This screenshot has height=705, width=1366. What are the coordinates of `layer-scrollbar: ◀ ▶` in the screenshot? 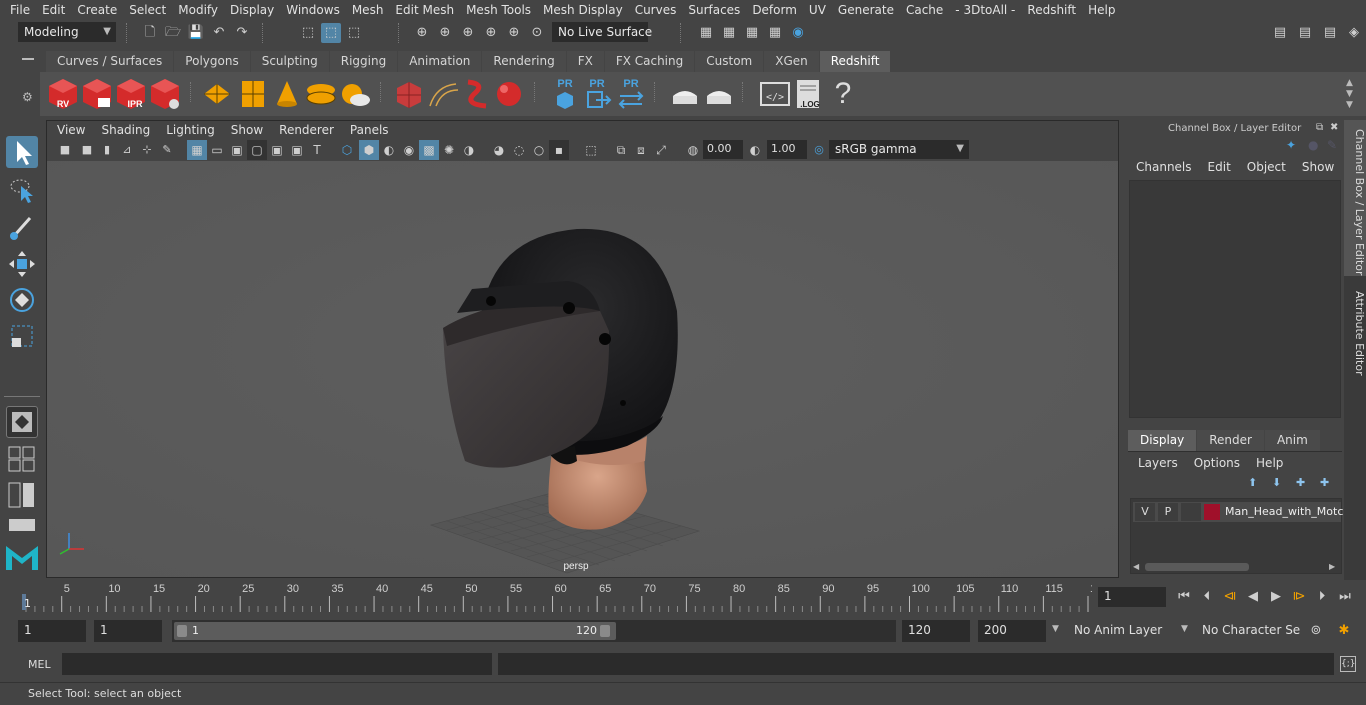 It's located at (1236, 566).